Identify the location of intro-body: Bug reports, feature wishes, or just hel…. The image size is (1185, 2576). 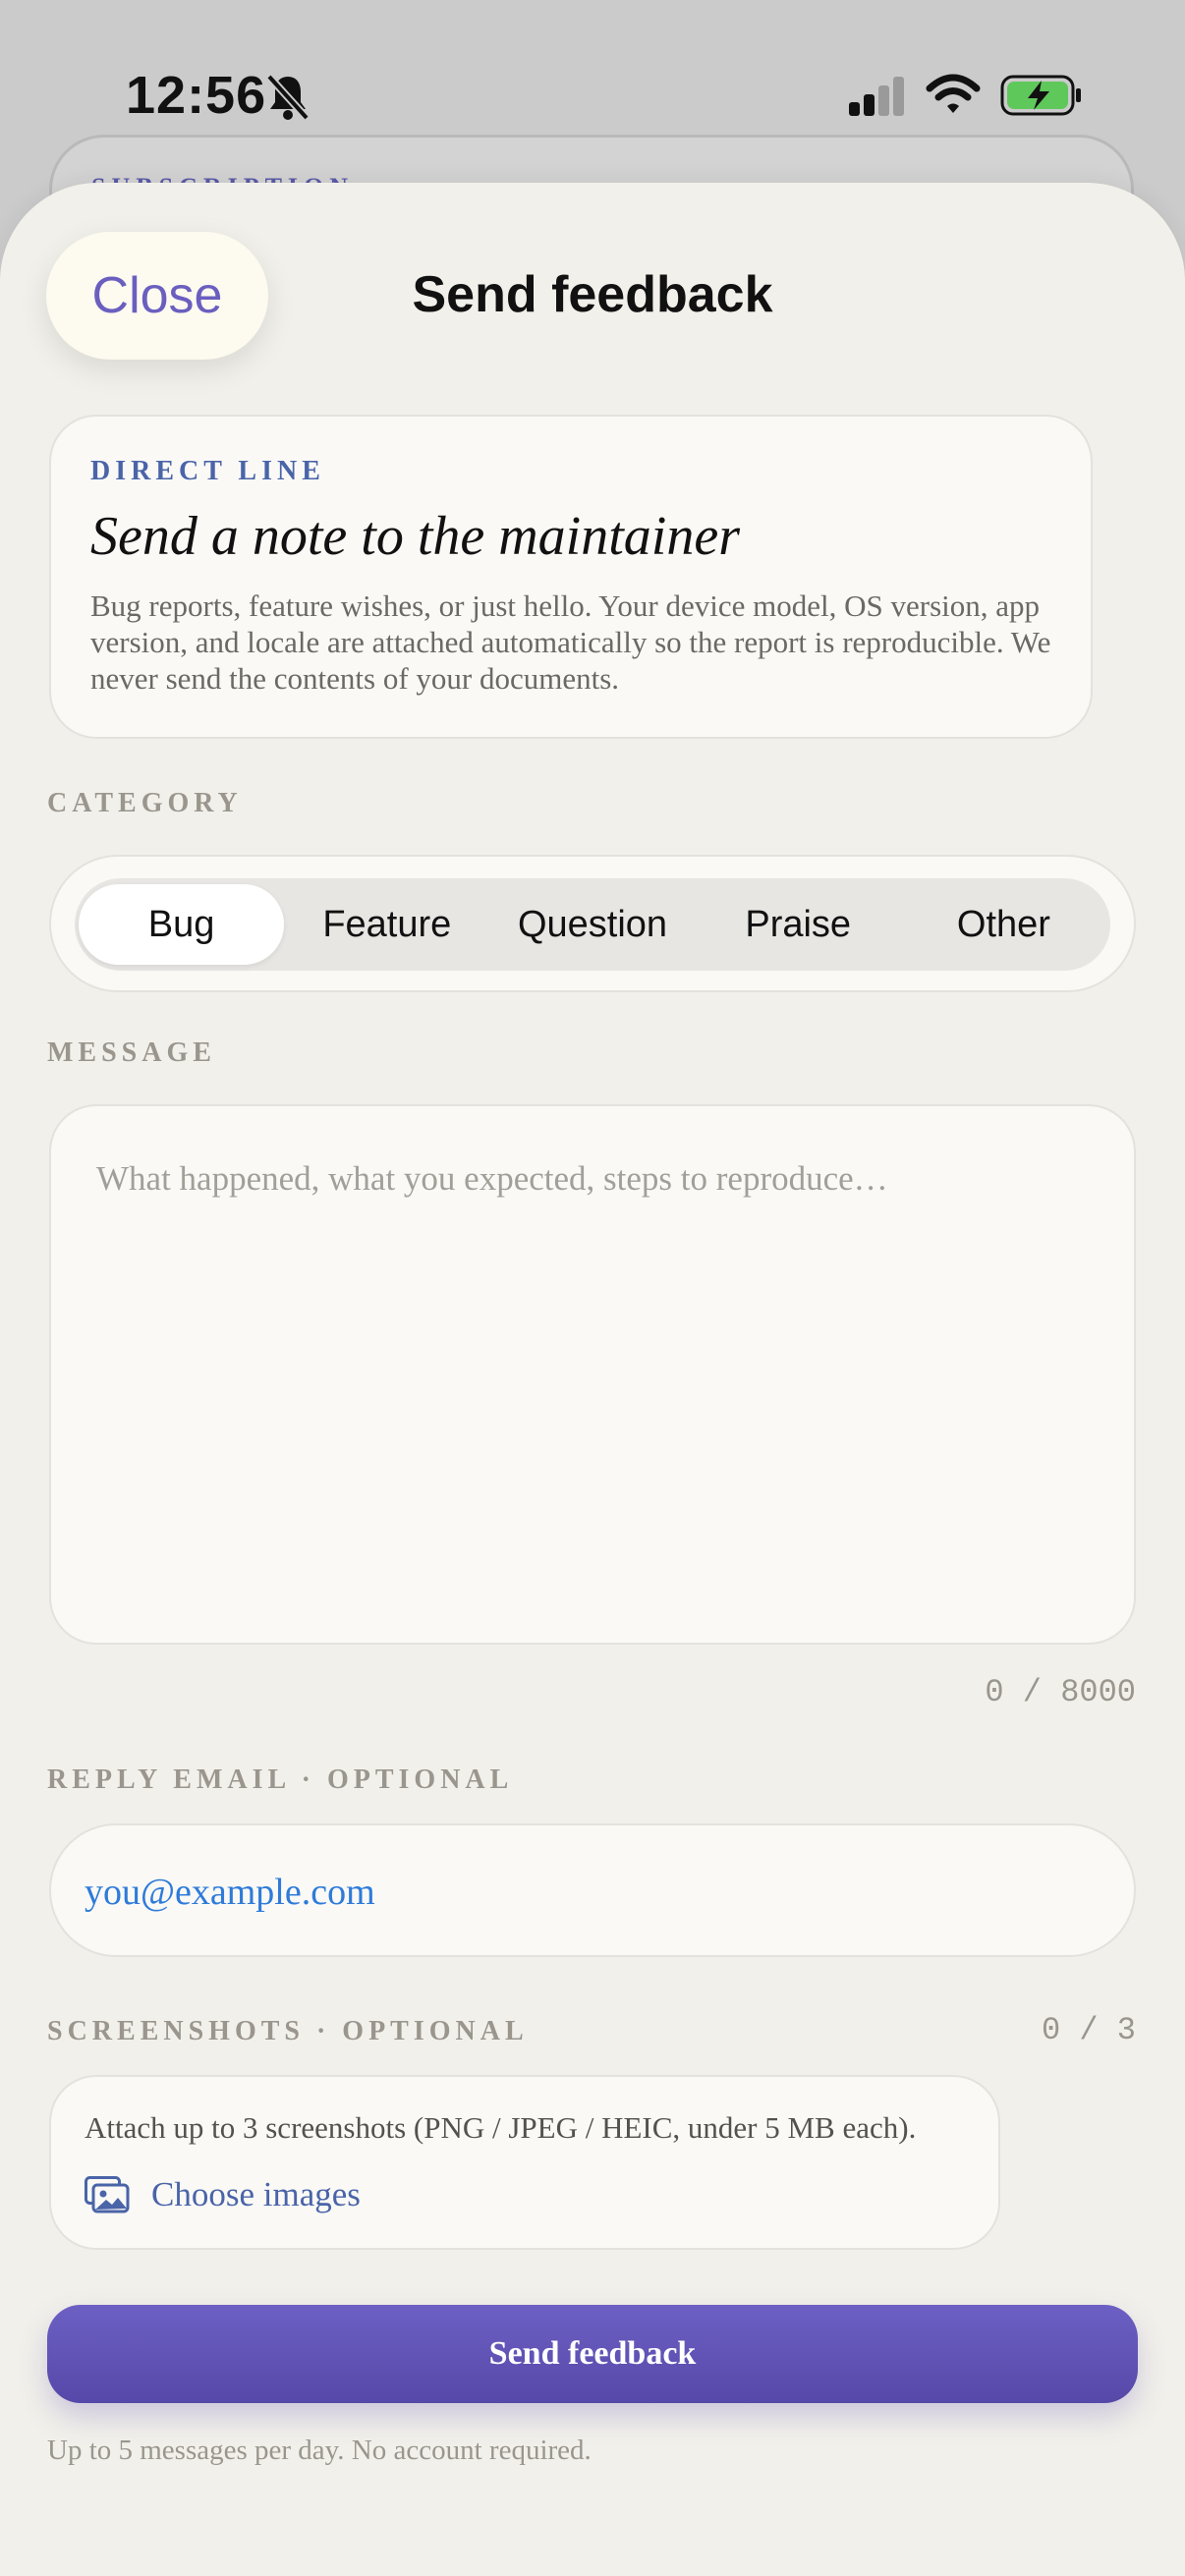
(571, 642).